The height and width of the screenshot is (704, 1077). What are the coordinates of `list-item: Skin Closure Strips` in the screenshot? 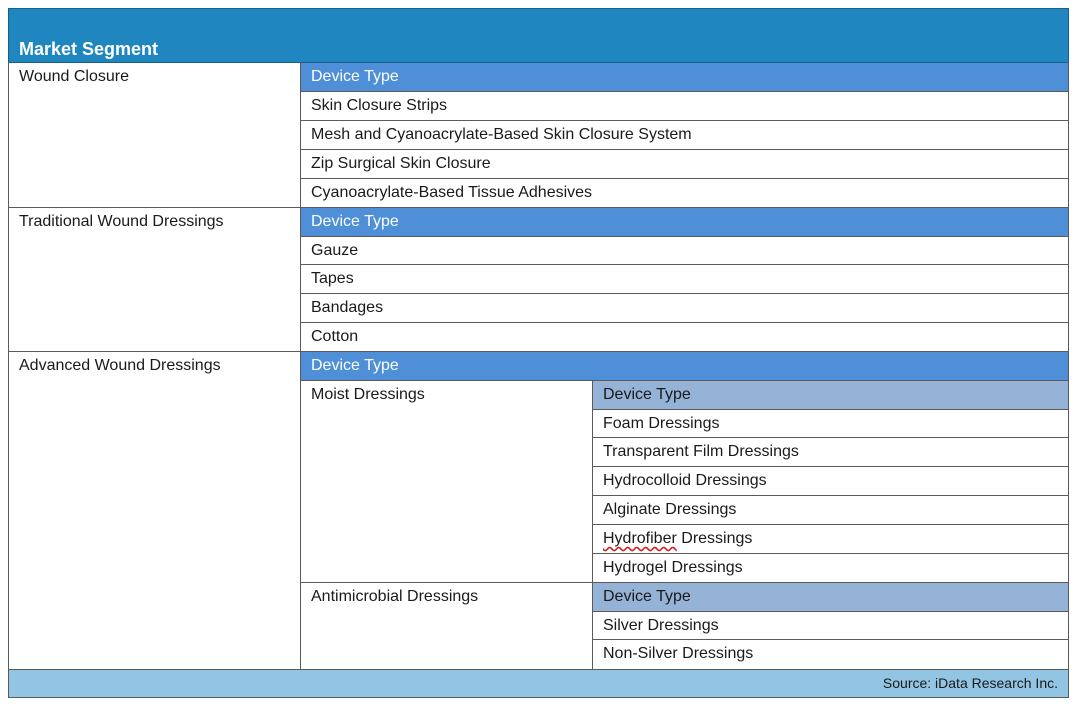 It's located at (379, 105).